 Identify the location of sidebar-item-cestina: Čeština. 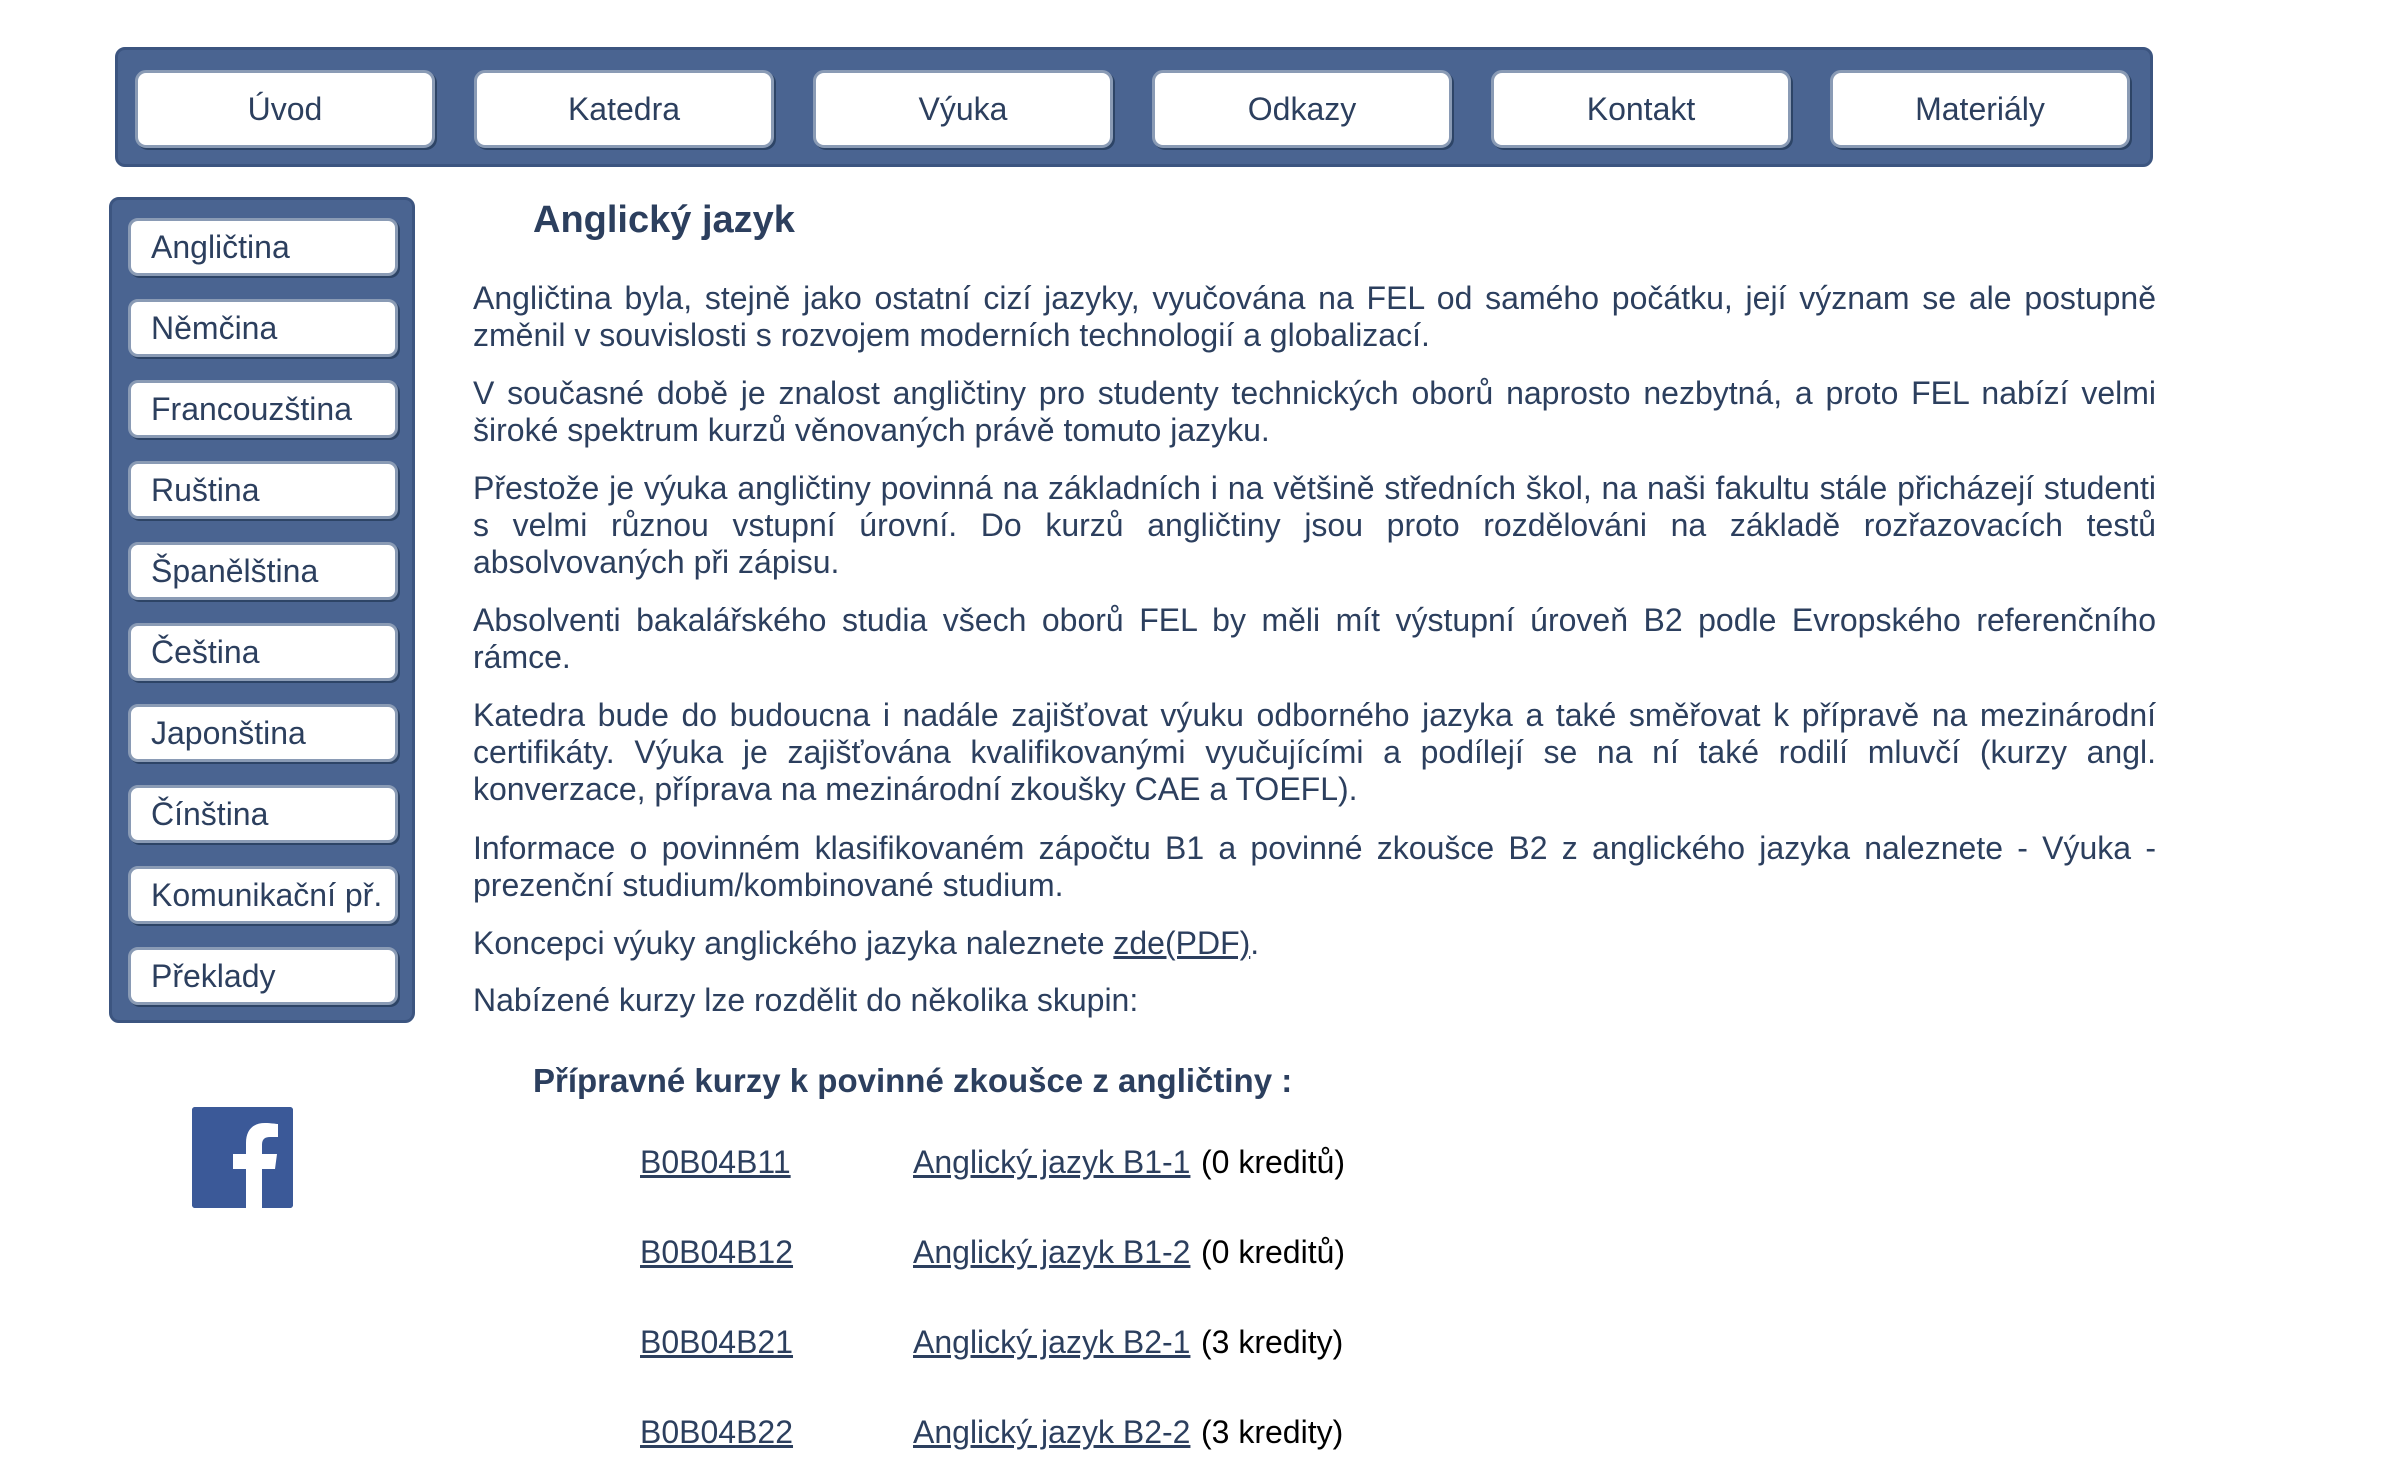
(263, 652).